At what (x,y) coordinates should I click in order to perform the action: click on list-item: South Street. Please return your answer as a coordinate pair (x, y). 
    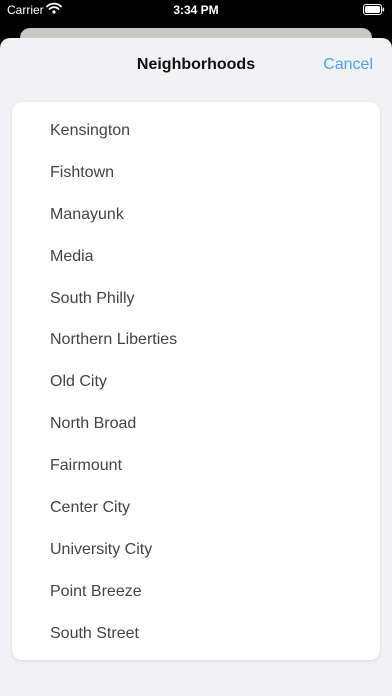
    Looking at the image, I should click on (196, 634).